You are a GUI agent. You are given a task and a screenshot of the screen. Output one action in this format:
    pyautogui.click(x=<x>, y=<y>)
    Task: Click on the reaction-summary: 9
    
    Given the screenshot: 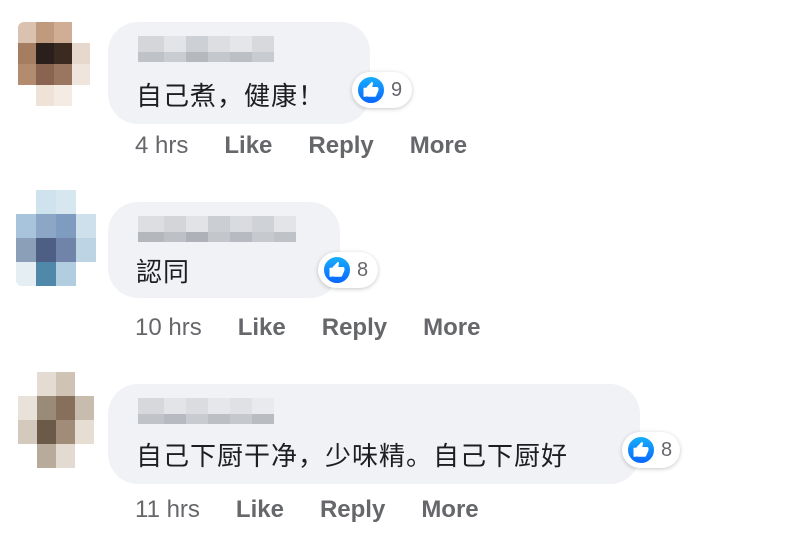 What is the action you would take?
    pyautogui.click(x=382, y=90)
    